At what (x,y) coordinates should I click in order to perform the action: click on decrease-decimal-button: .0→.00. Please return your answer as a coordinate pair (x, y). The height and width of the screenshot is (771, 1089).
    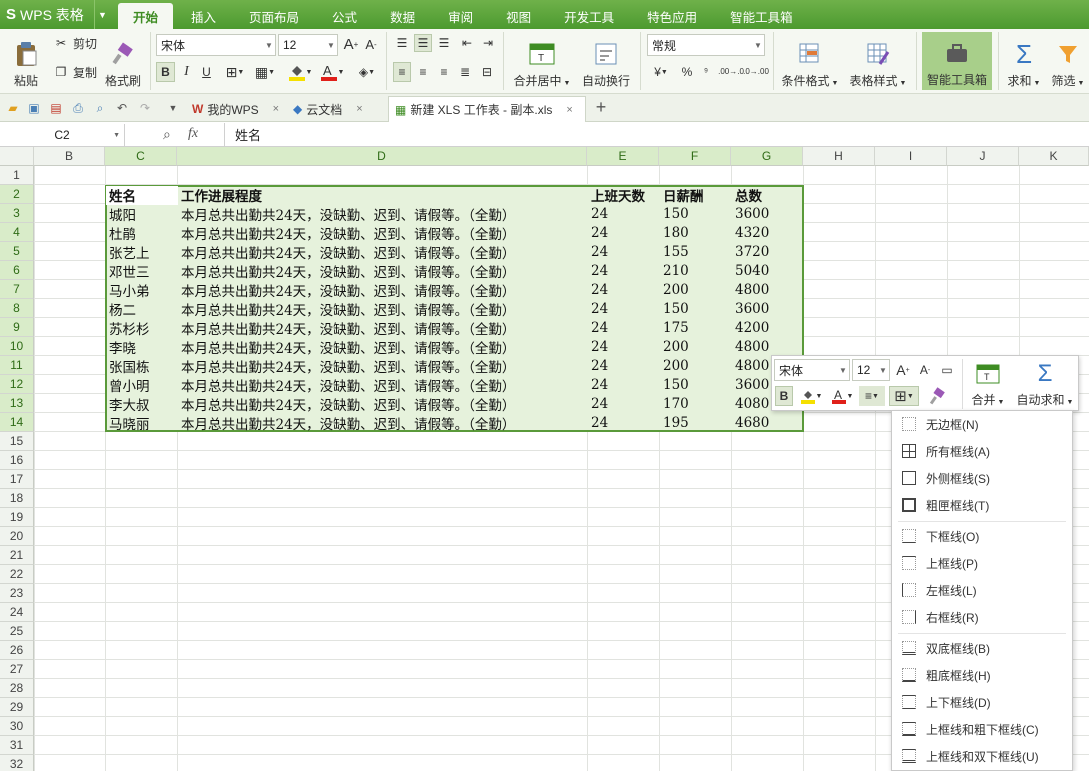
    Looking at the image, I should click on (756, 72).